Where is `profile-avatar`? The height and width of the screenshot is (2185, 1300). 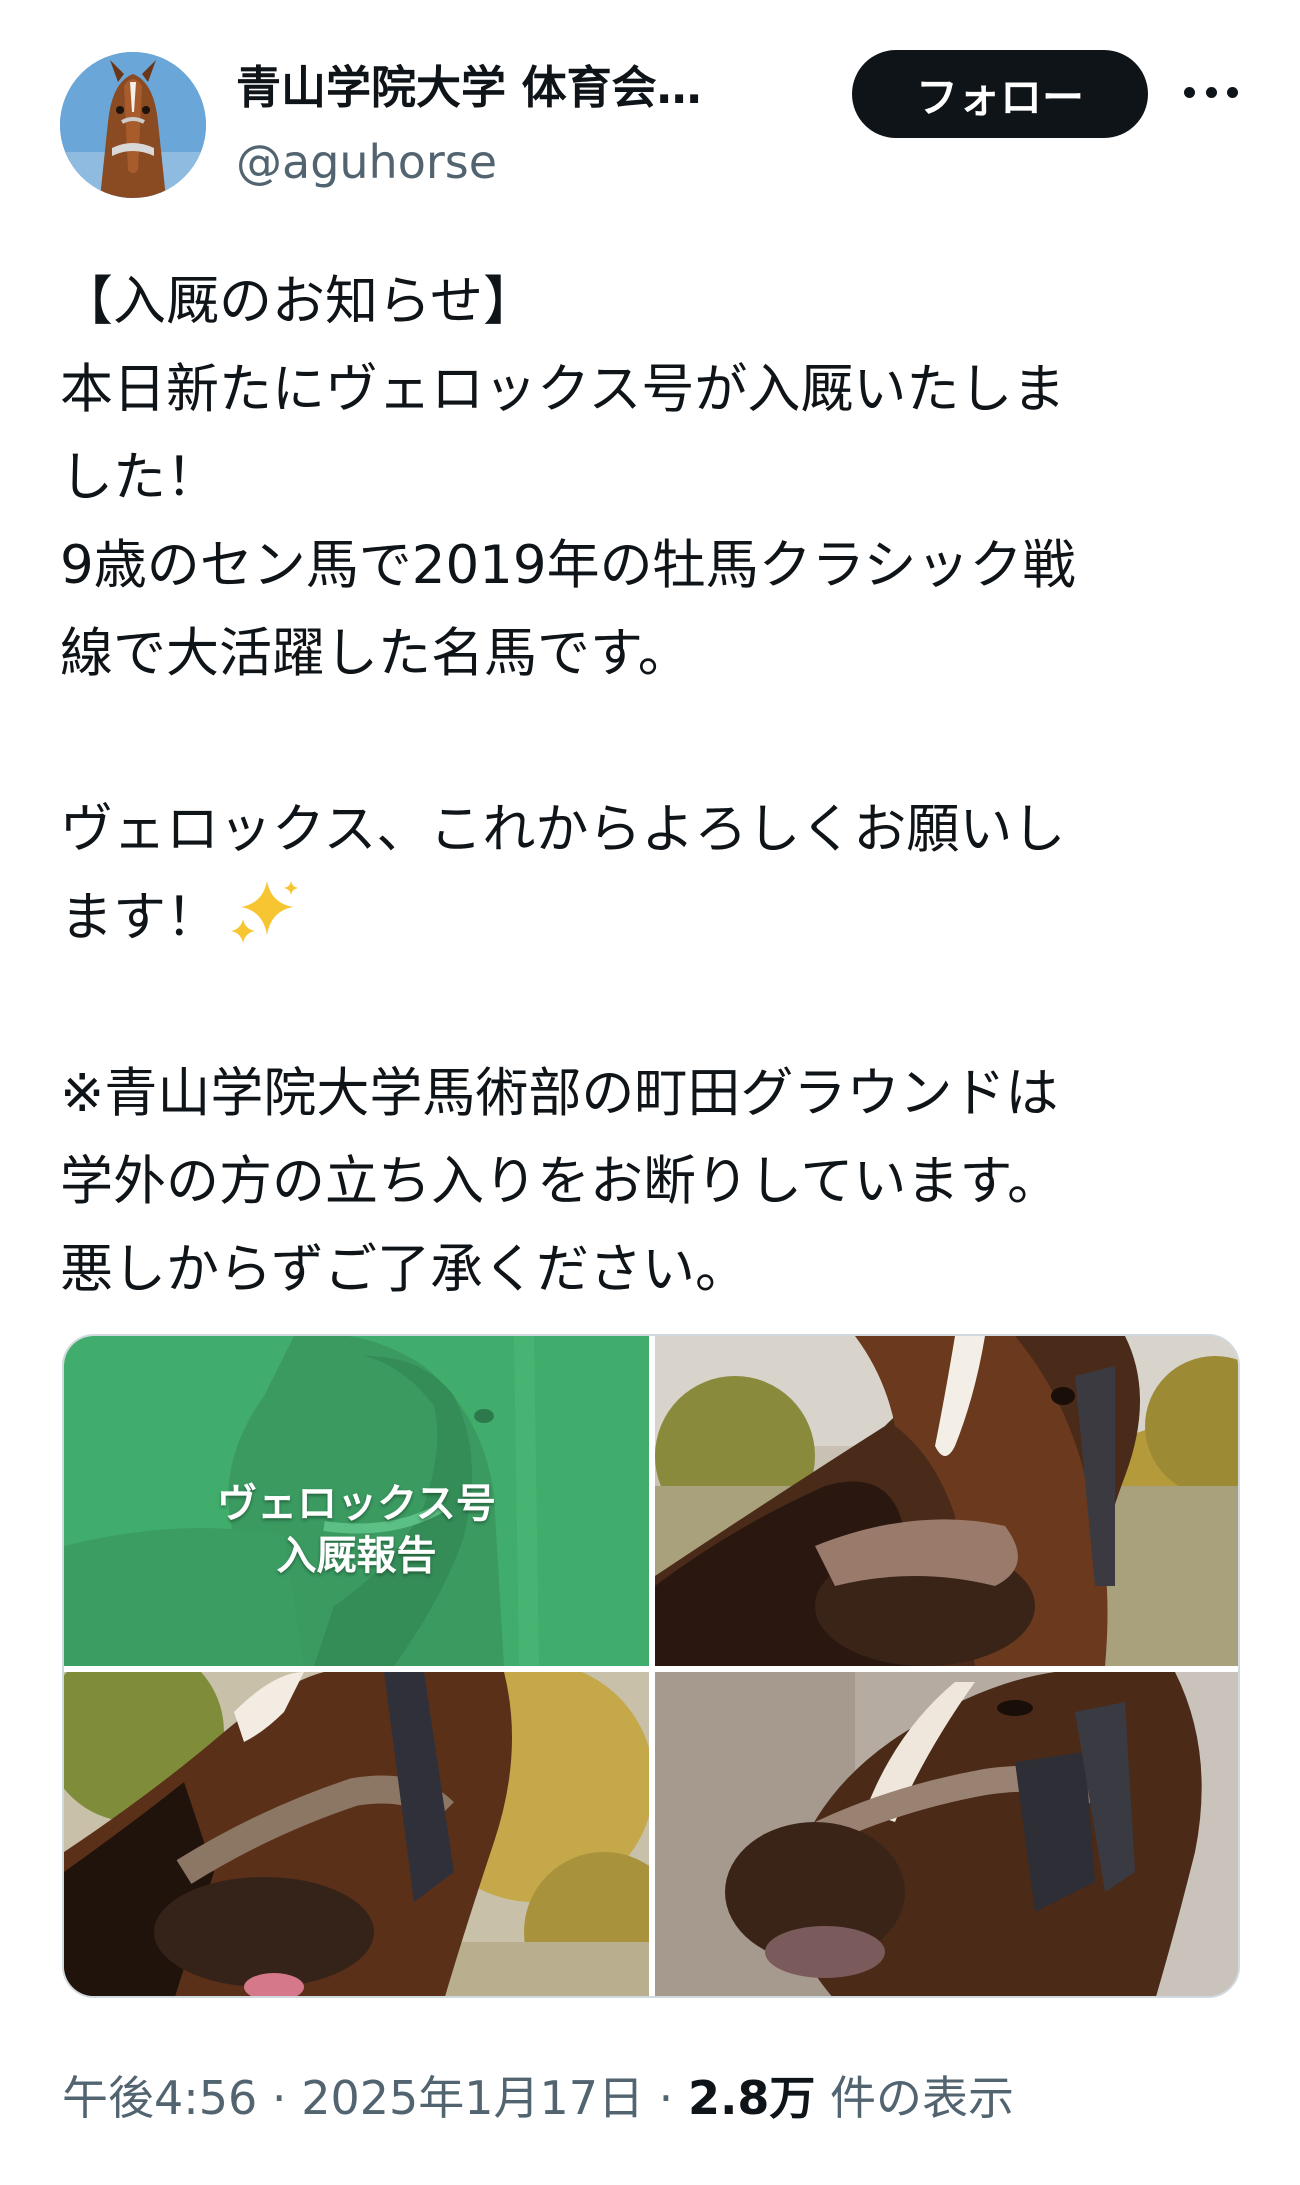 profile-avatar is located at coordinates (133, 125).